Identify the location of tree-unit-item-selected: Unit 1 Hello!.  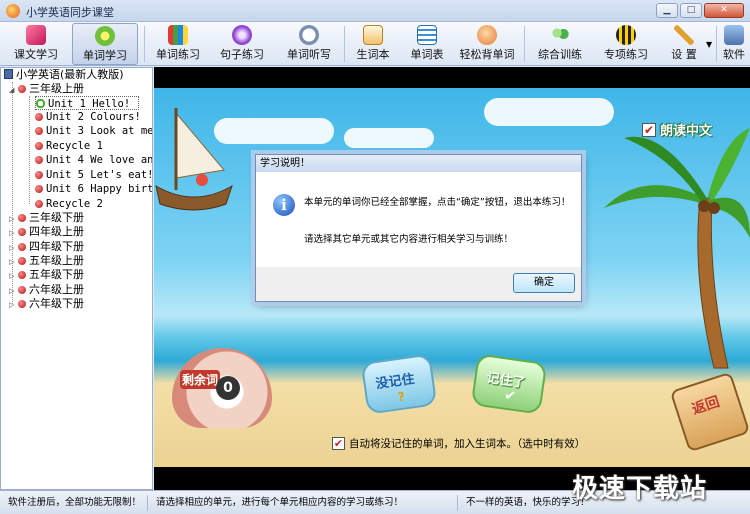
(87, 103).